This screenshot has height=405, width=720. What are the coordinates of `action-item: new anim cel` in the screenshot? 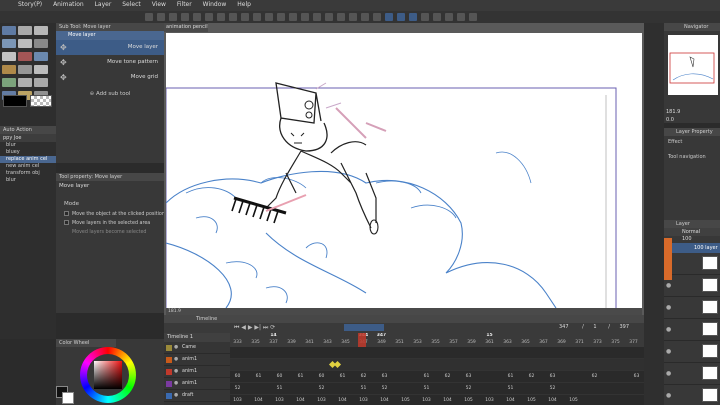 It's located at (28, 166).